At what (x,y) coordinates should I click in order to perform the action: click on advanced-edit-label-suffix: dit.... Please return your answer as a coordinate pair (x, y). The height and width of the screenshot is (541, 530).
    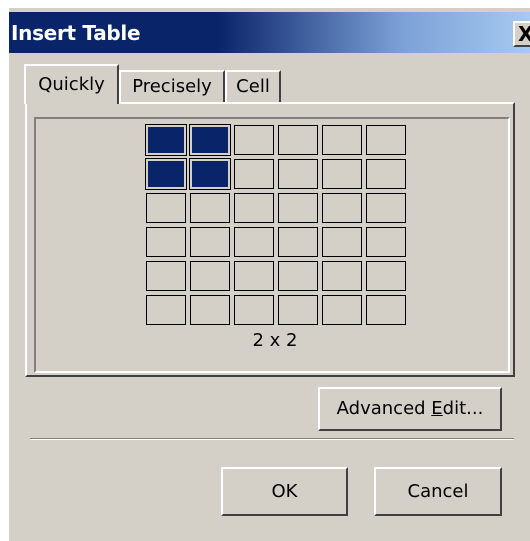
    Looking at the image, I should click on (463, 408).